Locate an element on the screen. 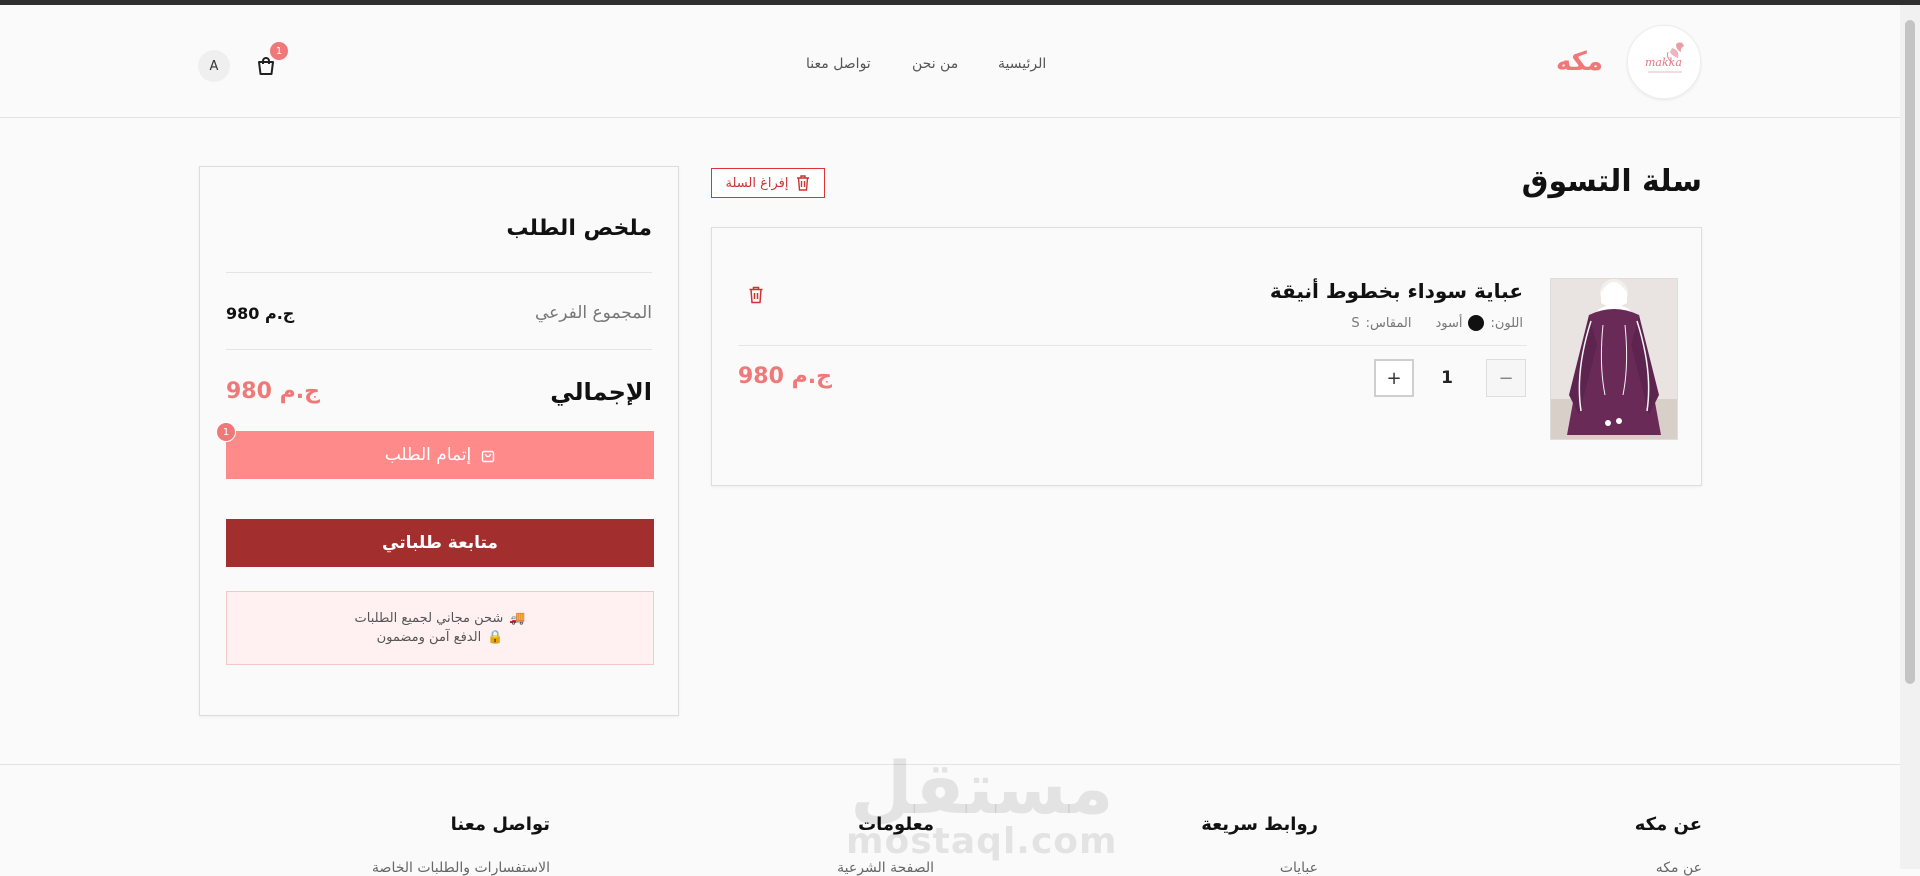  track-orders-button: متابعة طلباتي is located at coordinates (440, 543).